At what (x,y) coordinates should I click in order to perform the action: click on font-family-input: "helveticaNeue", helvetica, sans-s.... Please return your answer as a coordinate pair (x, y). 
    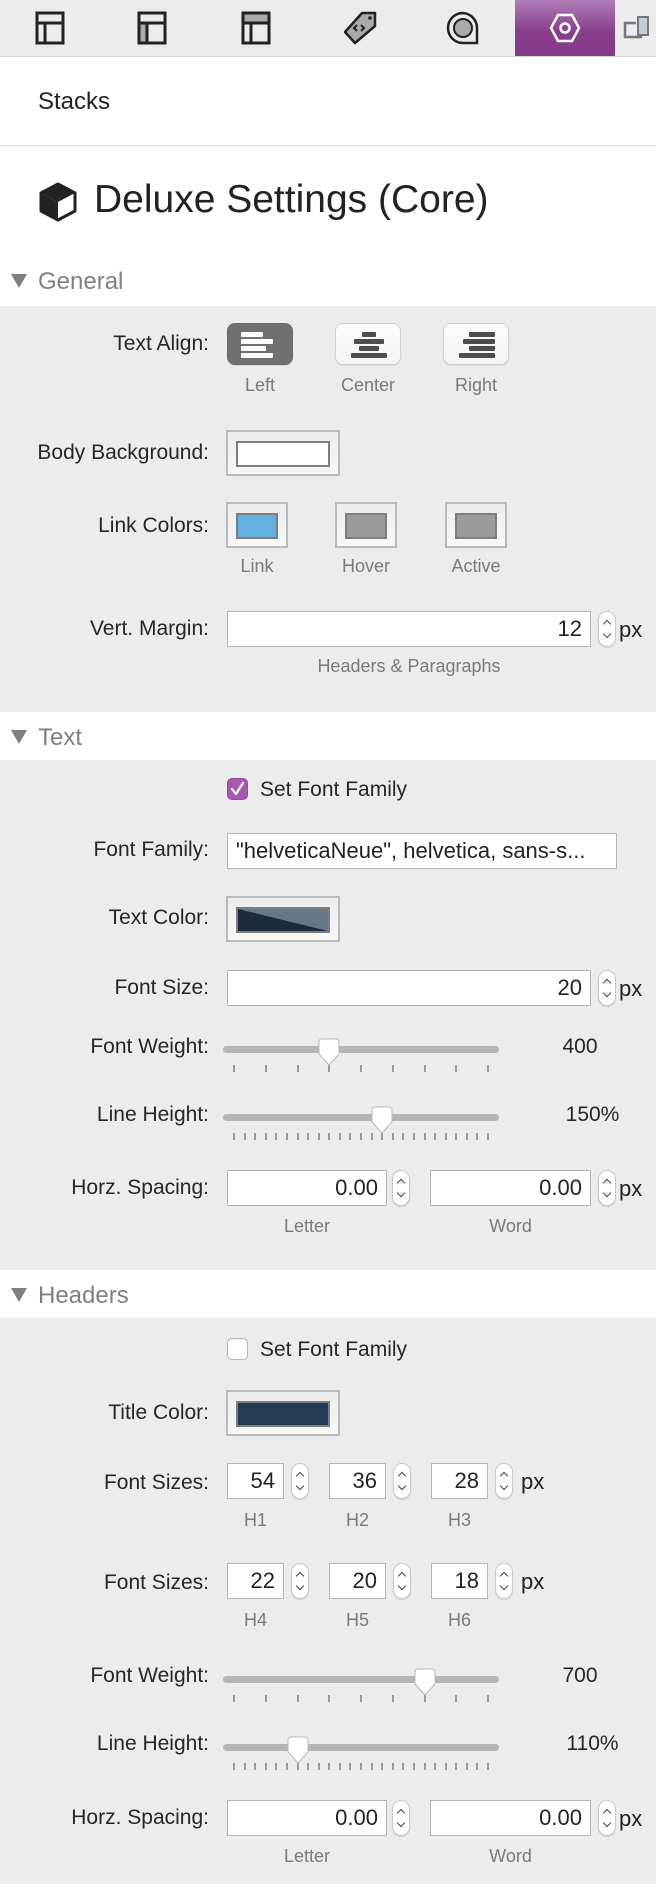
    Looking at the image, I should click on (422, 851).